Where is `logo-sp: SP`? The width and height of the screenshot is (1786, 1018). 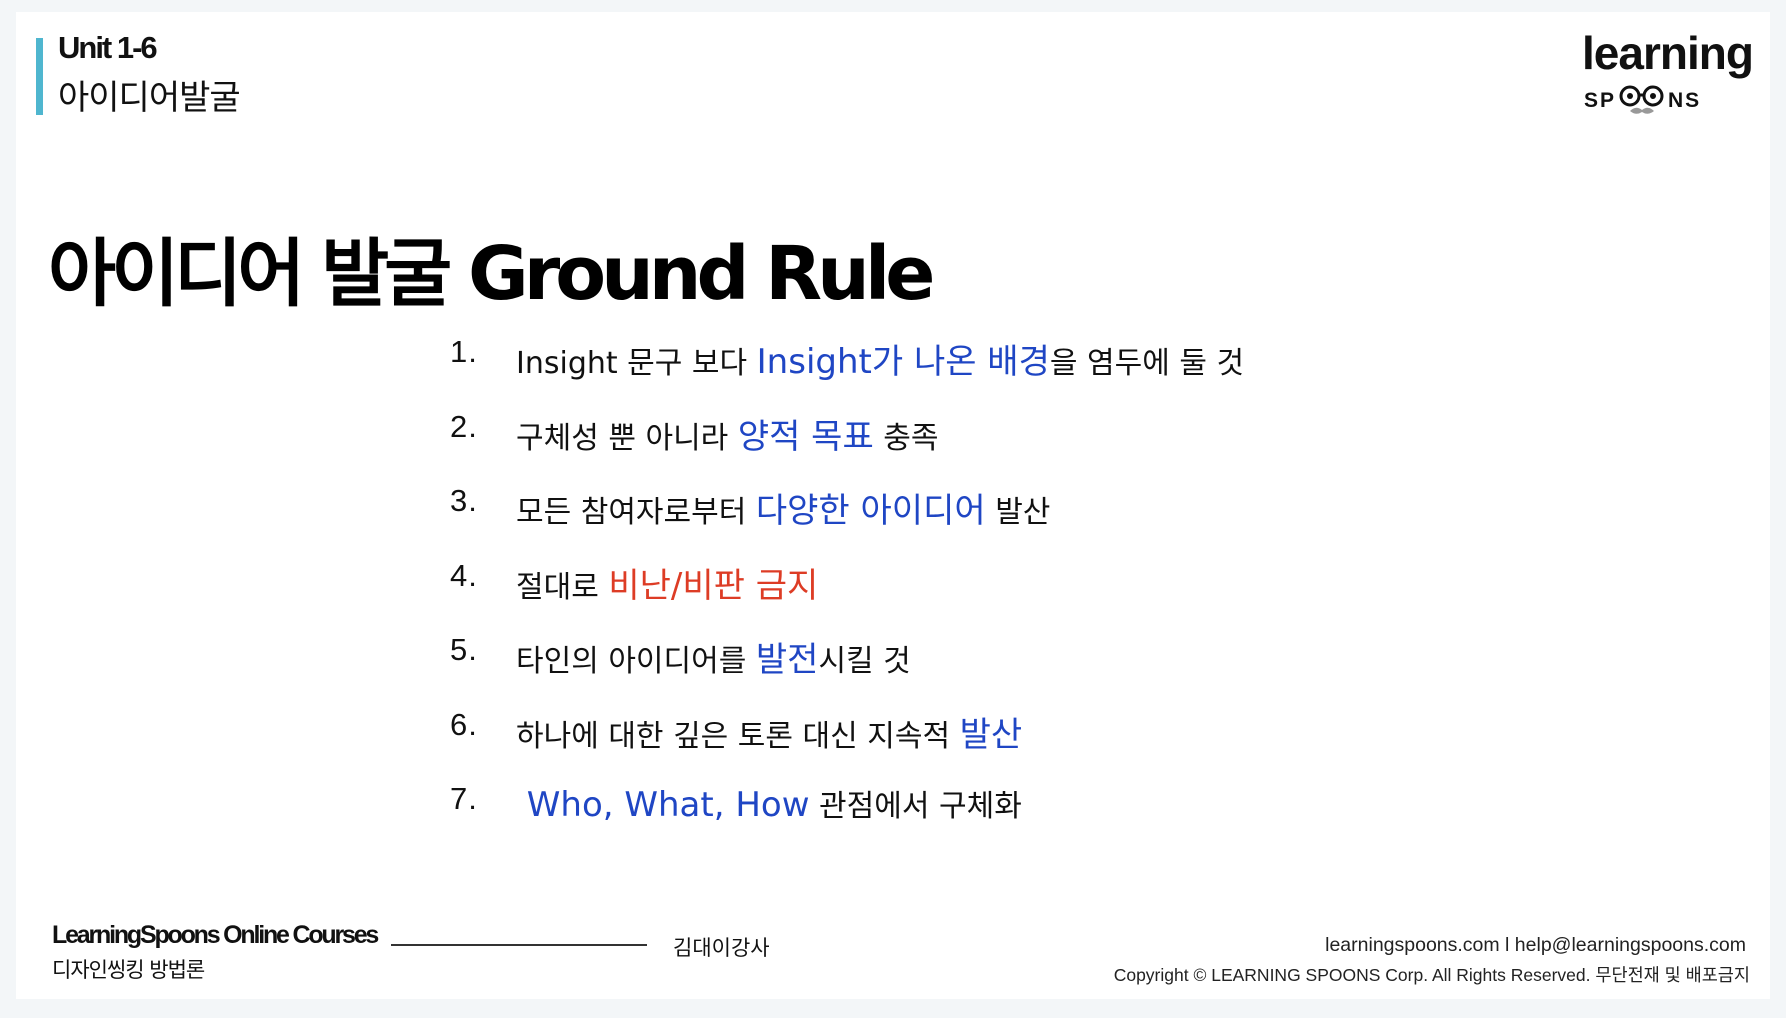 logo-sp: SP is located at coordinates (1600, 100).